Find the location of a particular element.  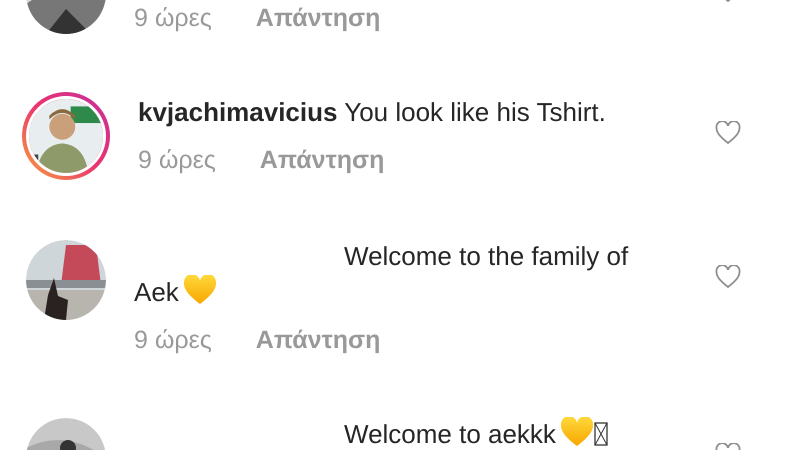

comment-text: kvjachimavicius You look like his Tshirt. is located at coordinates (372, 112).